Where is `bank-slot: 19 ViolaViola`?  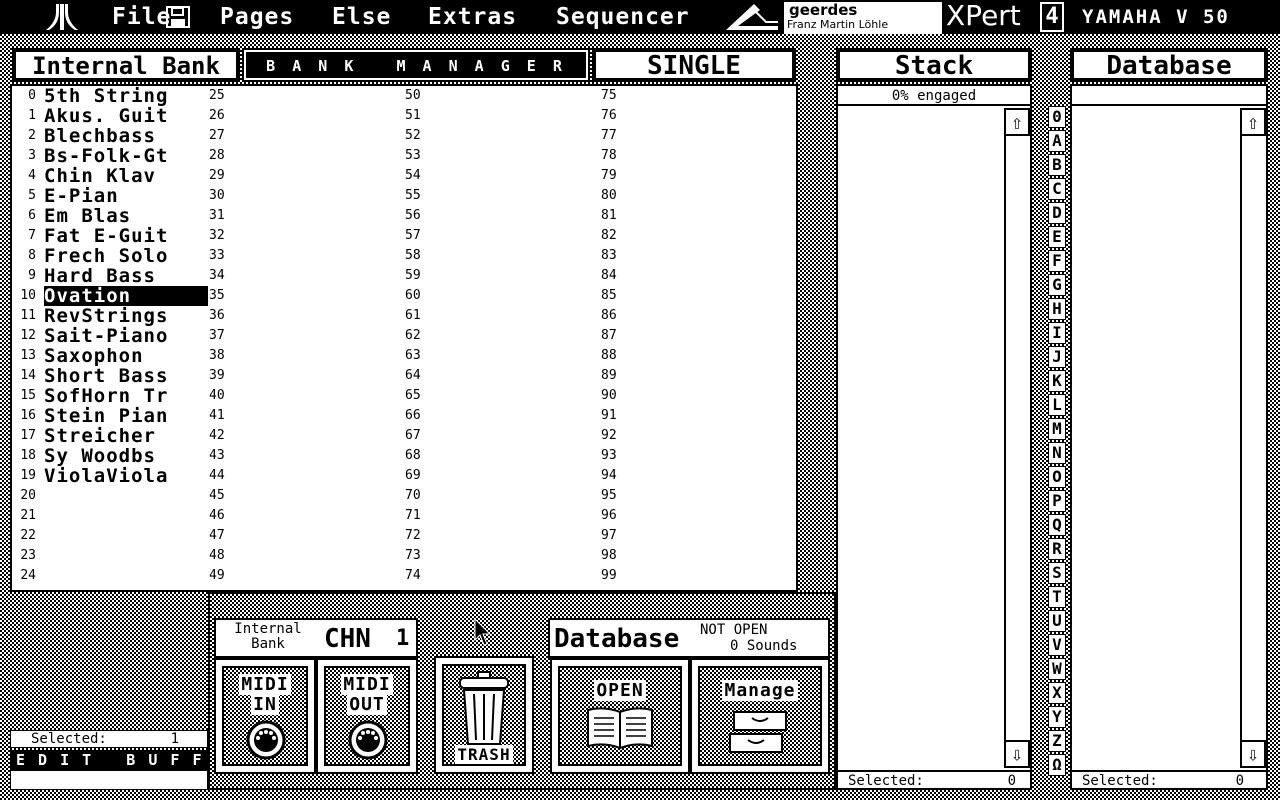 bank-slot: 19 ViolaViola is located at coordinates (110, 476).